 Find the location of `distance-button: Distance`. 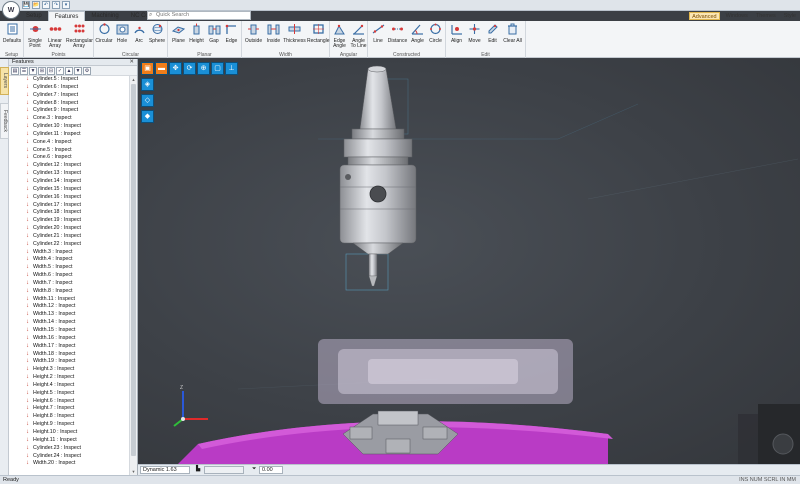

distance-button: Distance is located at coordinates (397, 33).